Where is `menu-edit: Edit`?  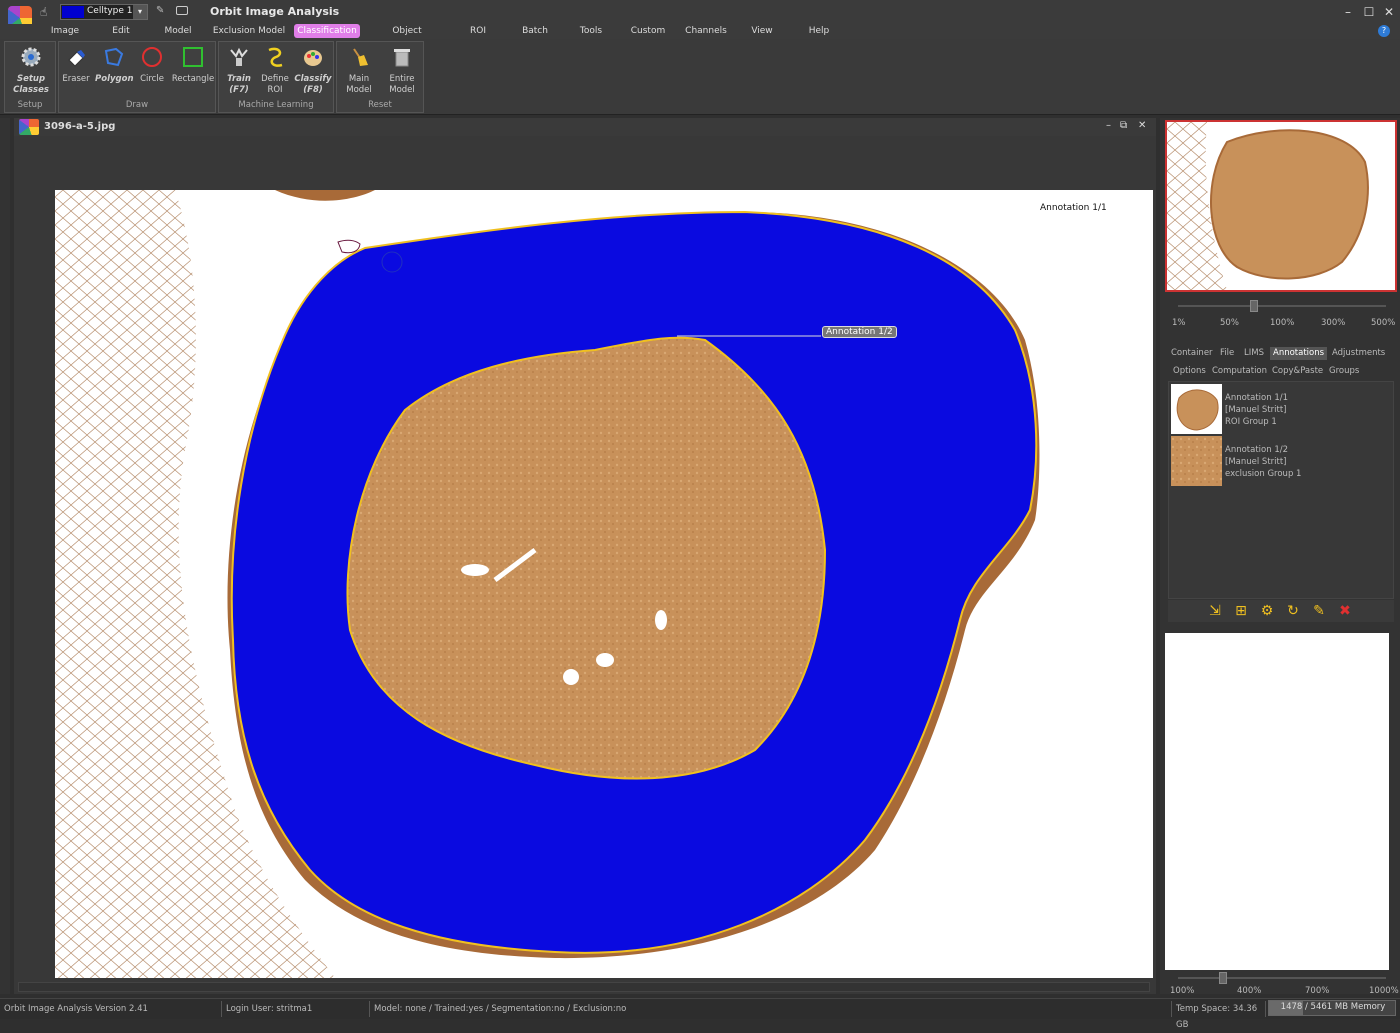 menu-edit: Edit is located at coordinates (121, 31).